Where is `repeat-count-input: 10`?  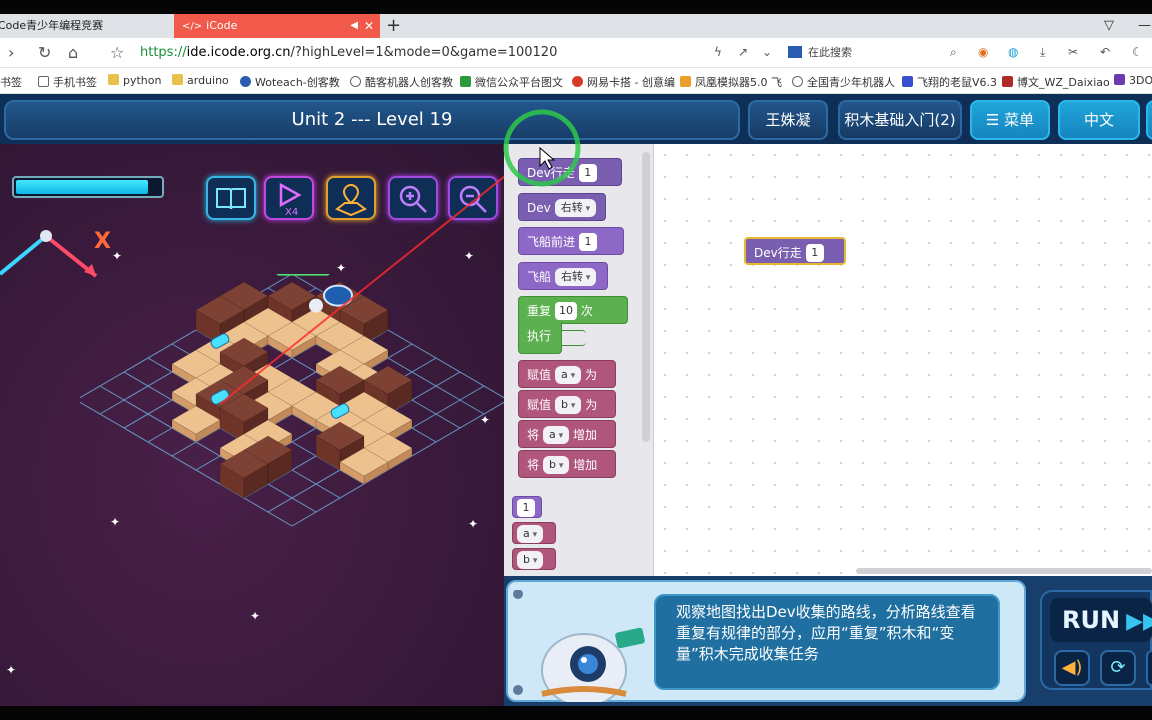
repeat-count-input: 10 is located at coordinates (566, 311).